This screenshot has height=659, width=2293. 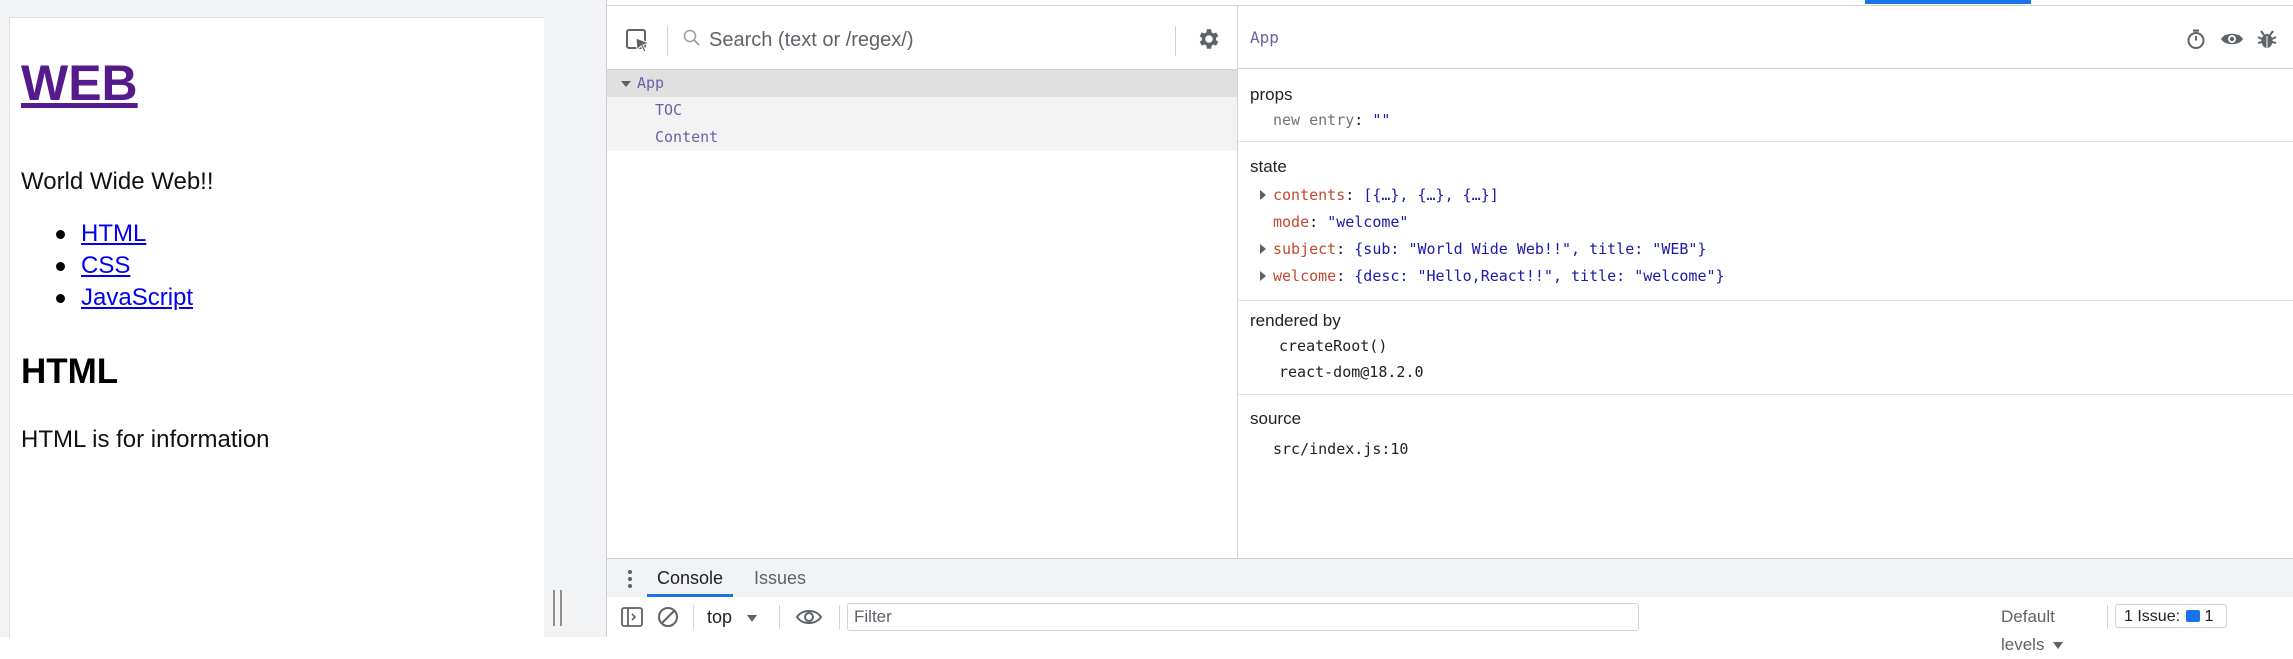 I want to click on state-row: mode: "welcome", so click(x=1340, y=222).